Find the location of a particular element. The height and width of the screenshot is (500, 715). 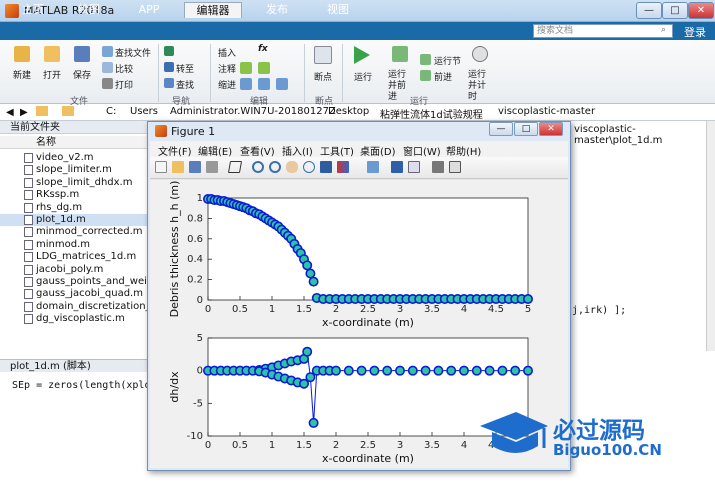

insert-button: 插入 is located at coordinates (227, 52).